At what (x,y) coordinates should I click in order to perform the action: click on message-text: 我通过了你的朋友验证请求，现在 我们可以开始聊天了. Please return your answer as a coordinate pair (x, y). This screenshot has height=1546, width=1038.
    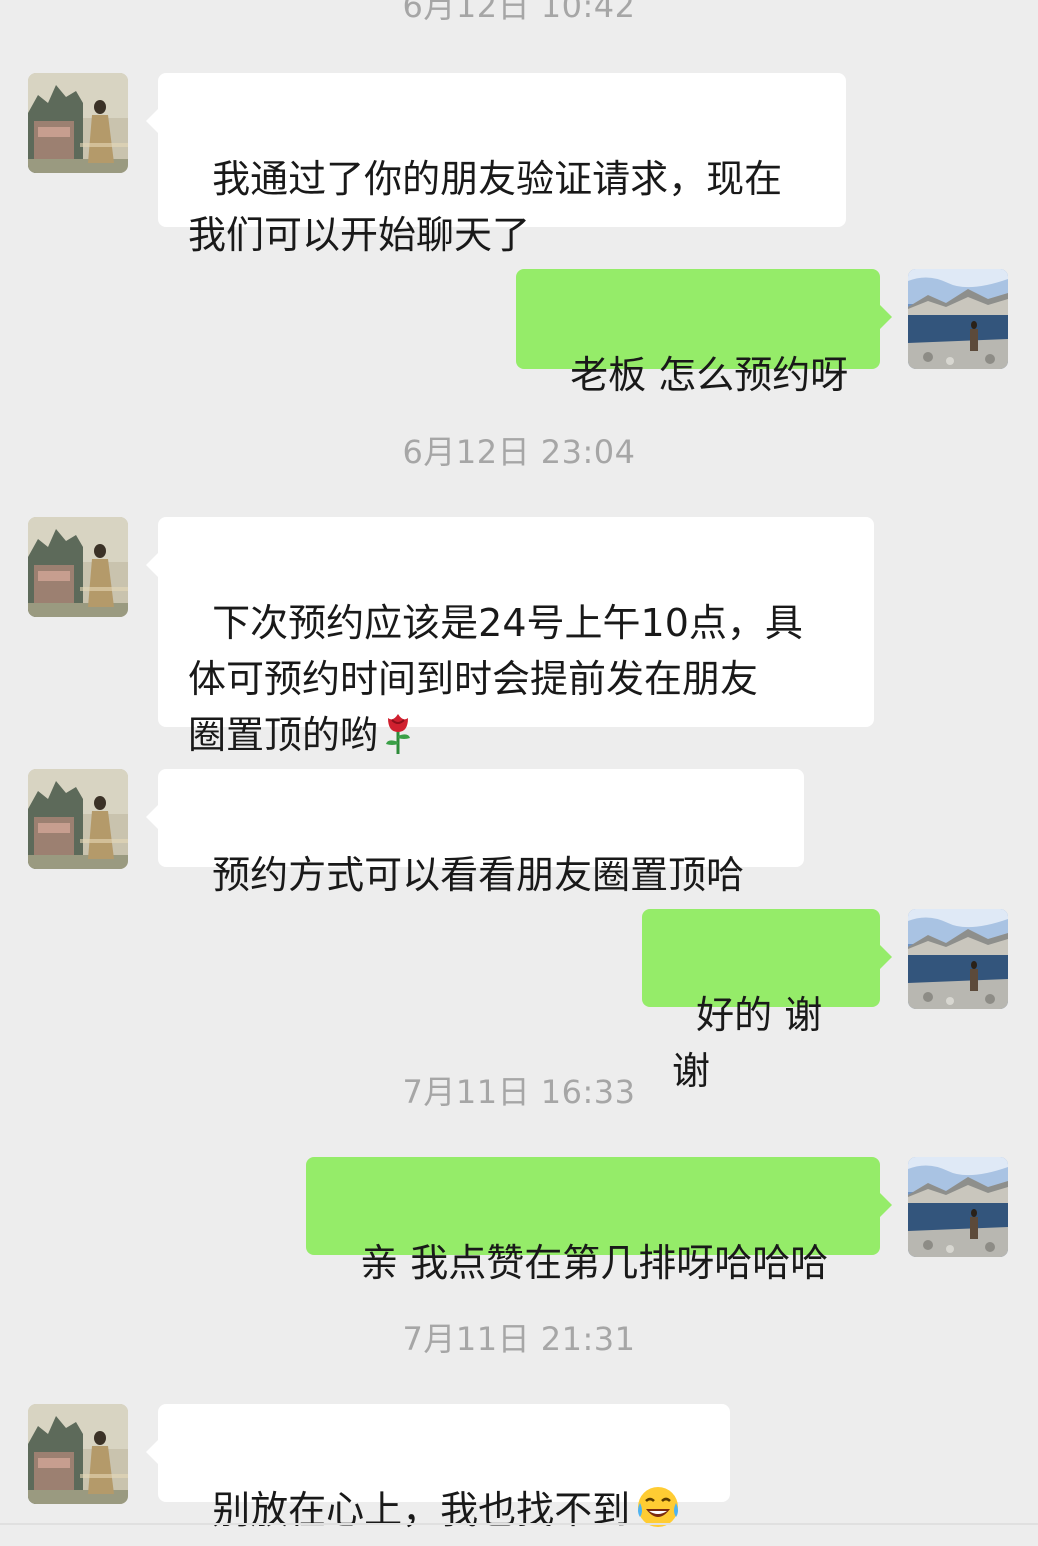
    Looking at the image, I should click on (485, 207).